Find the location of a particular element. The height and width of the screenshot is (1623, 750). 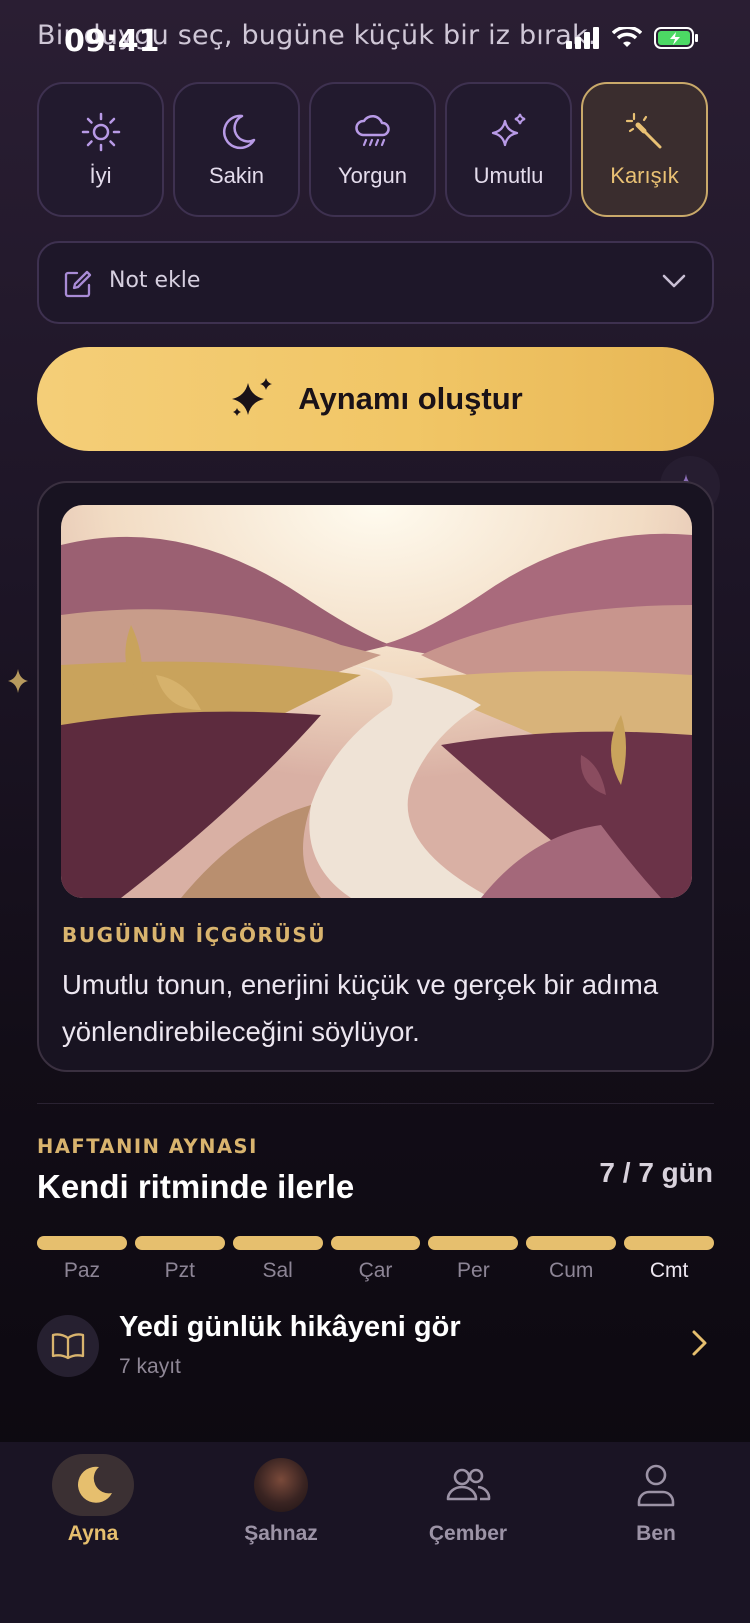

avatar is located at coordinates (281, 1485).